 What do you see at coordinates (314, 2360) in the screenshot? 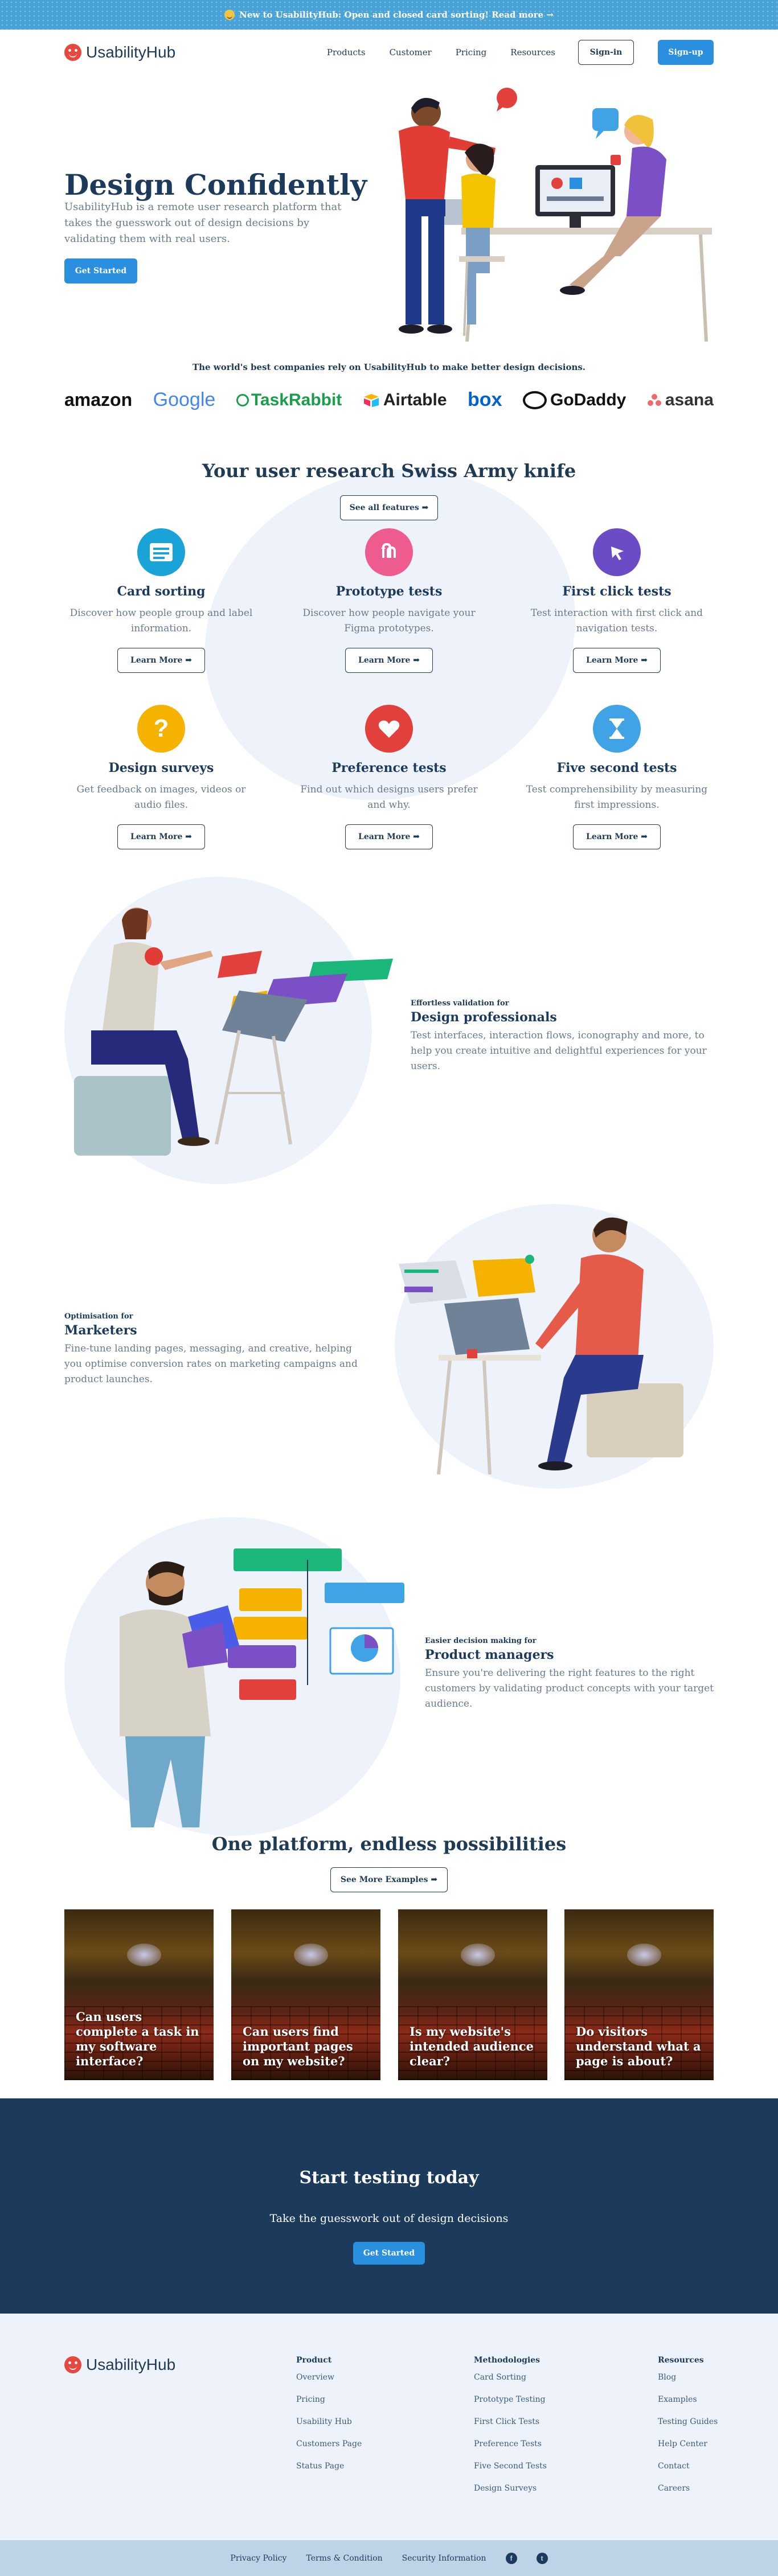
I see `footer-column-title: Product` at bounding box center [314, 2360].